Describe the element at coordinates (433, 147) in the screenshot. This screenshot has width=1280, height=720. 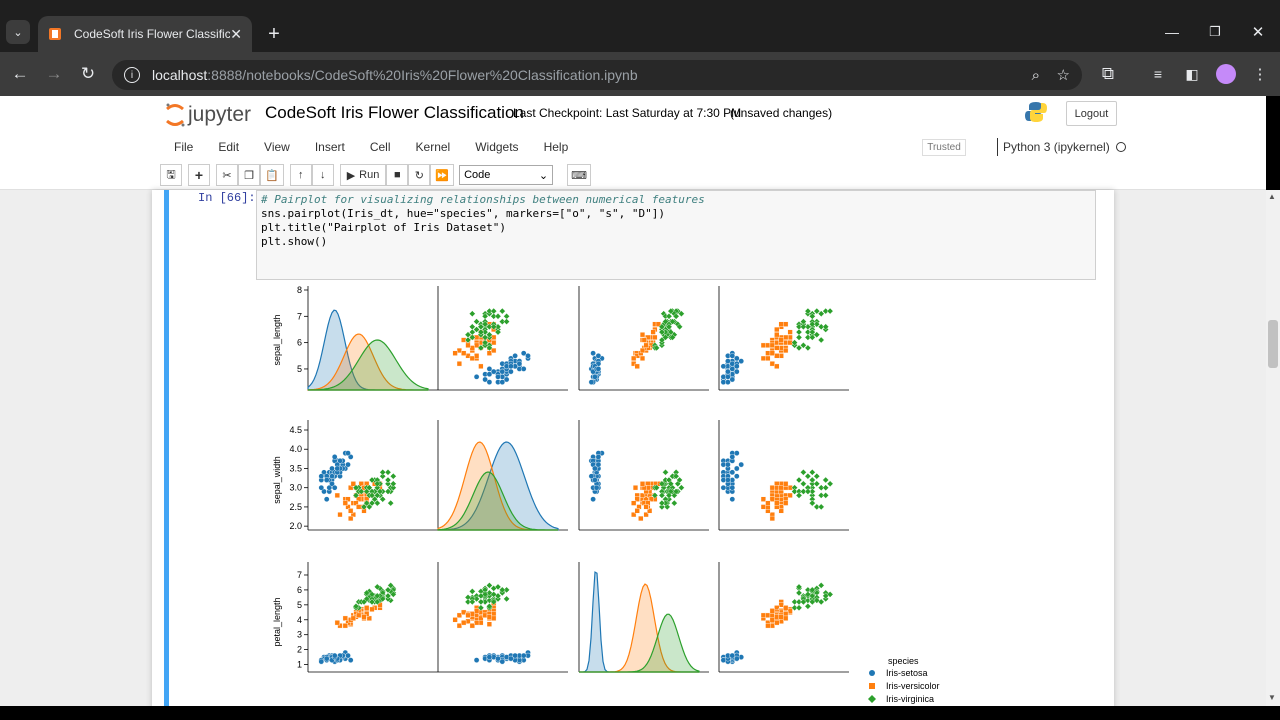
I see `menu-kernel: Kernel` at that location.